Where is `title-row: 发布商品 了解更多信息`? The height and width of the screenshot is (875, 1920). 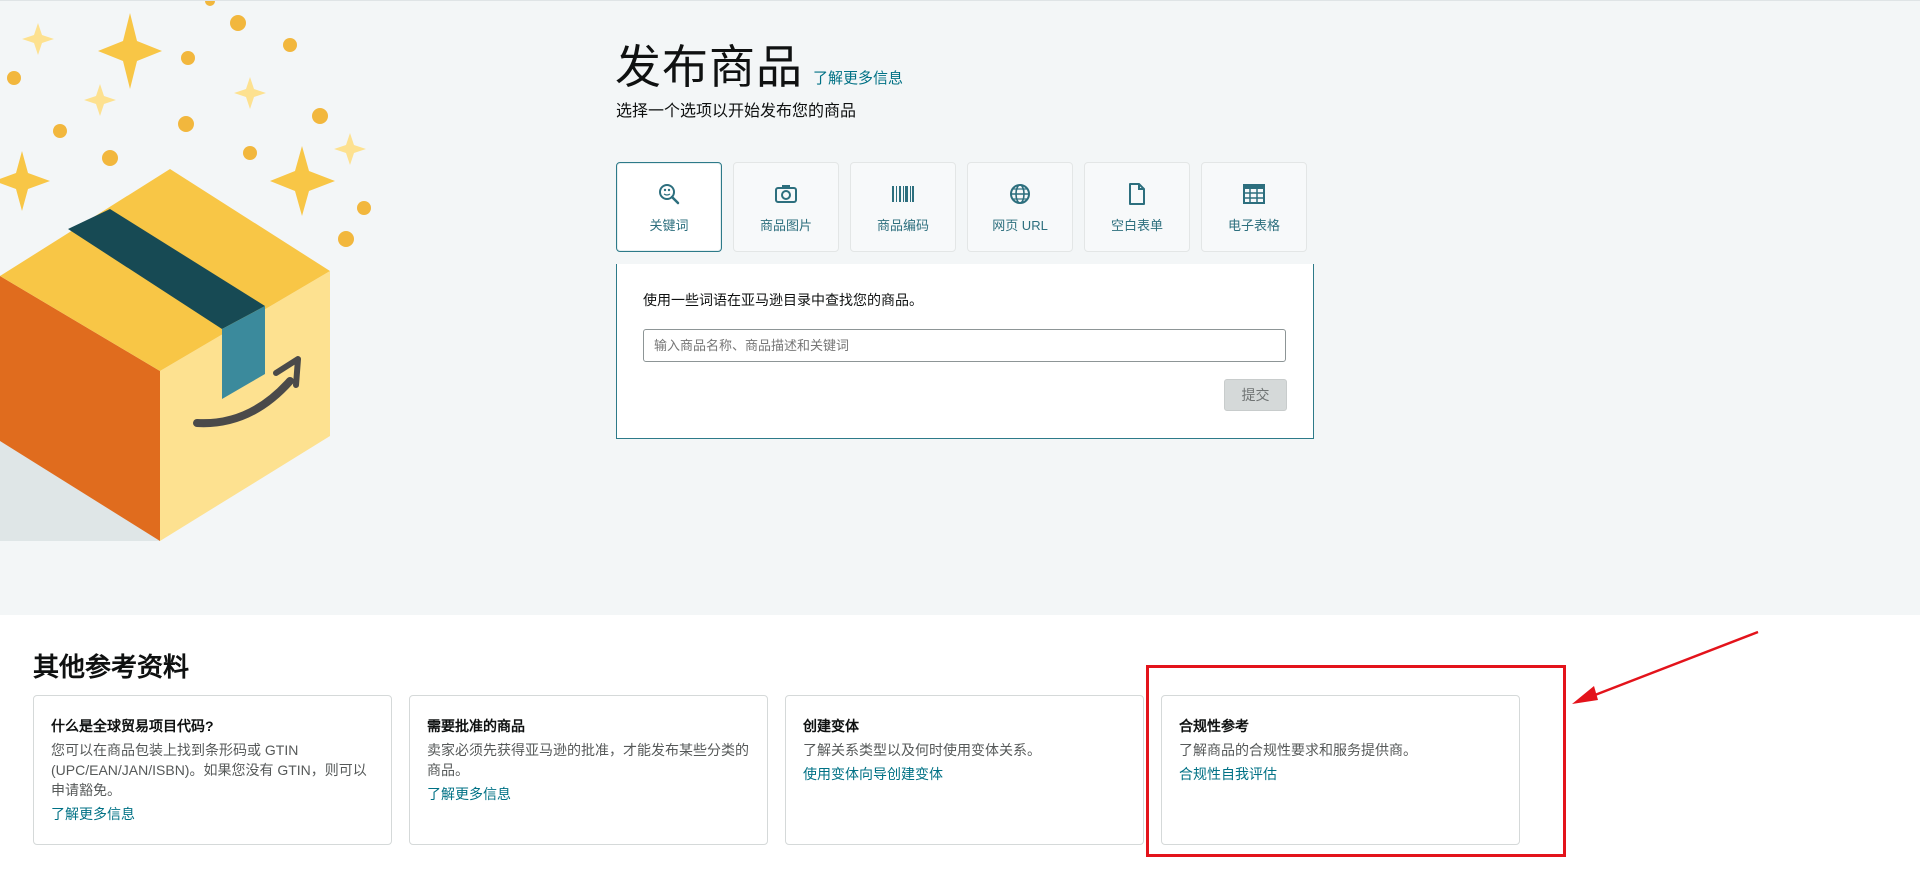 title-row: 发布商品 了解更多信息 is located at coordinates (759, 64).